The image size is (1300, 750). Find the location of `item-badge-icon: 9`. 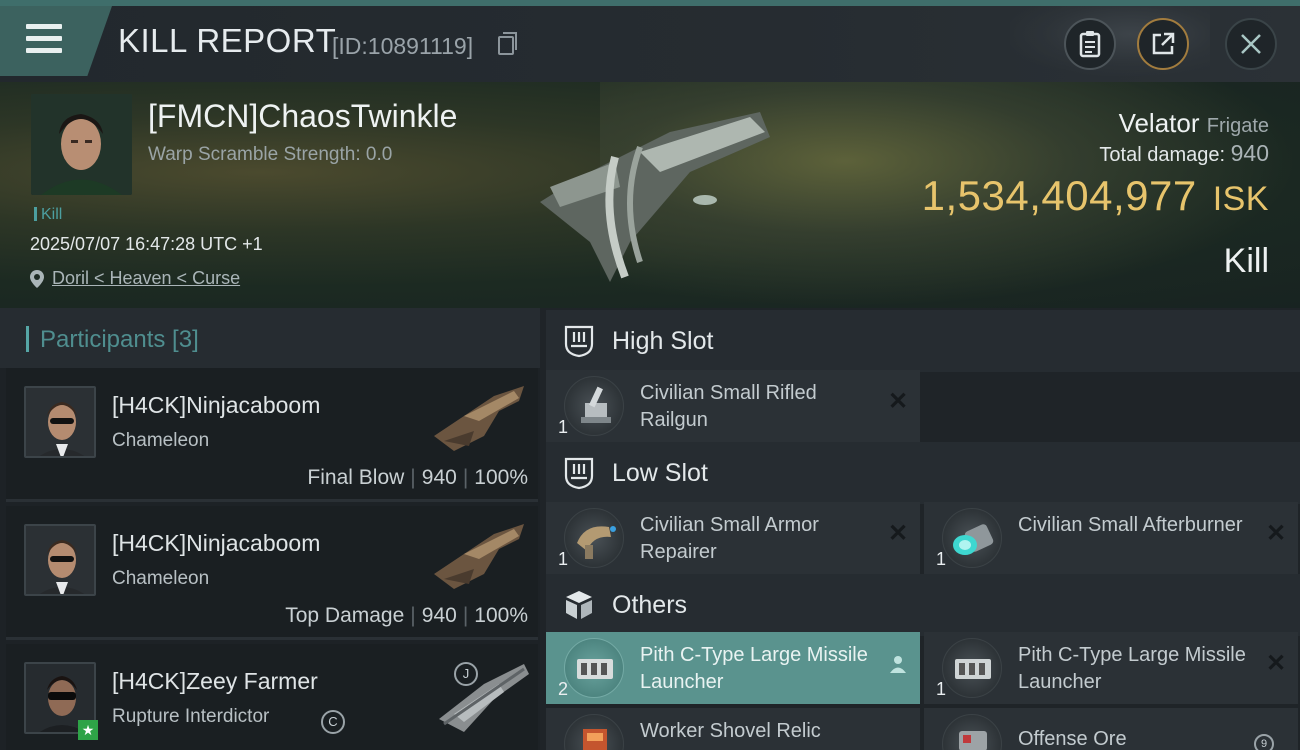

item-badge-icon: 9 is located at coordinates (1264, 742).